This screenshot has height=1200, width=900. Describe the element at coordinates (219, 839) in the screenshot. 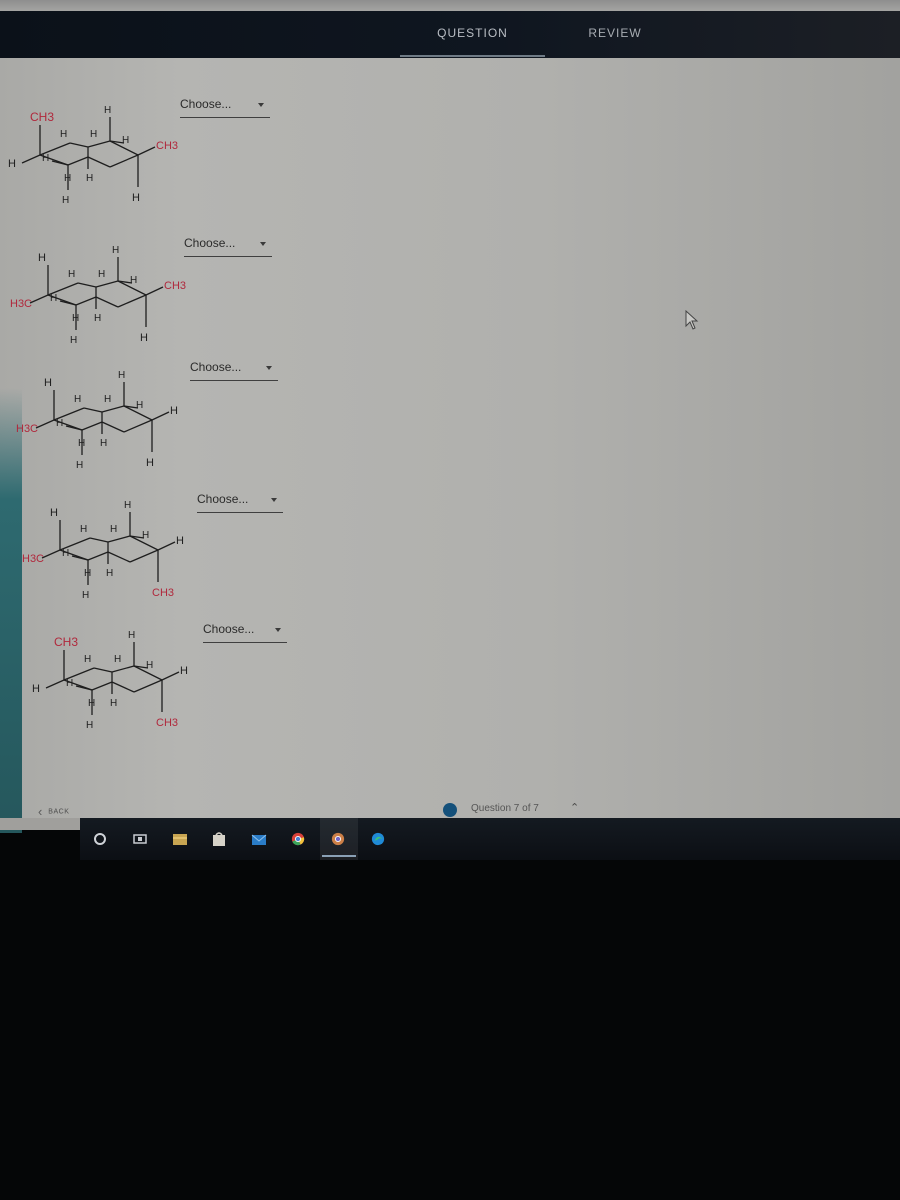

I see `store-icon` at that location.